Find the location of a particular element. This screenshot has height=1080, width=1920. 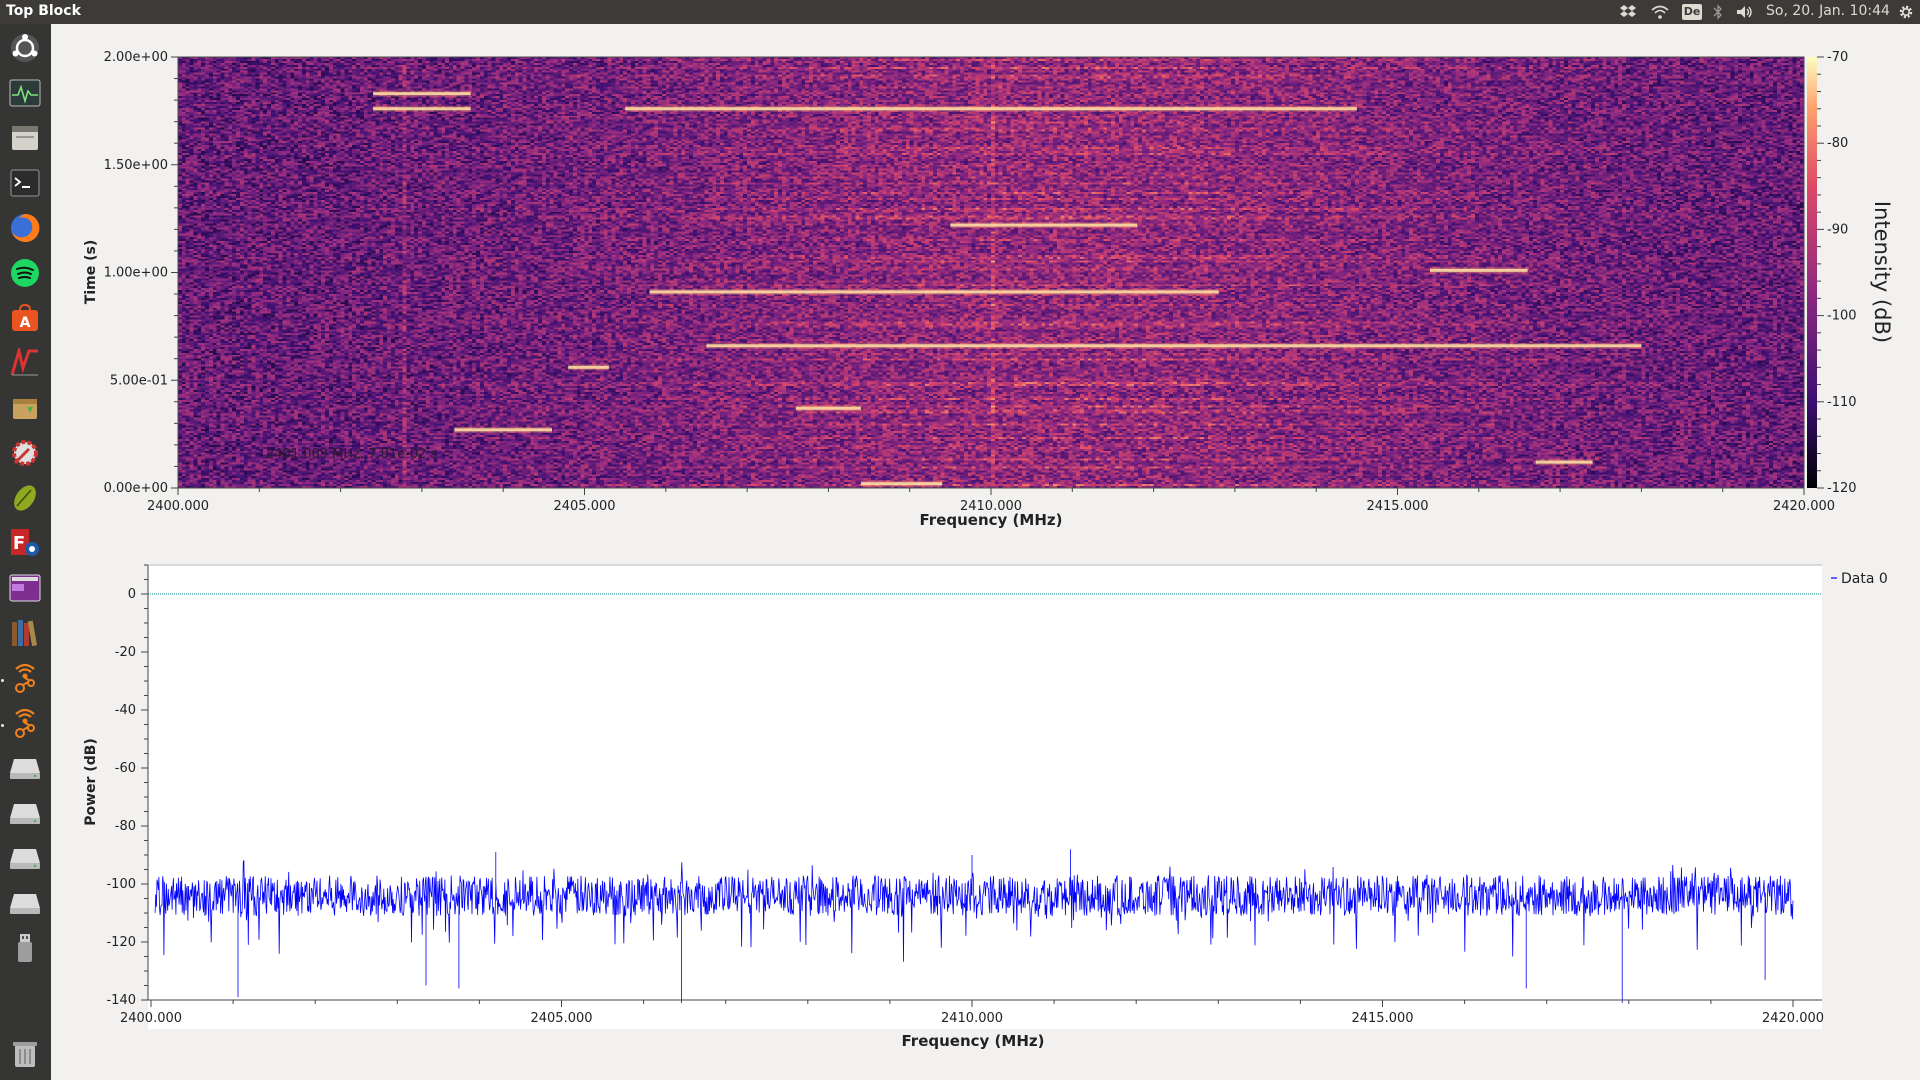

colorbar-axis: -70 -80 -90 -100 -110 -120 is located at coordinates (1837, 273).